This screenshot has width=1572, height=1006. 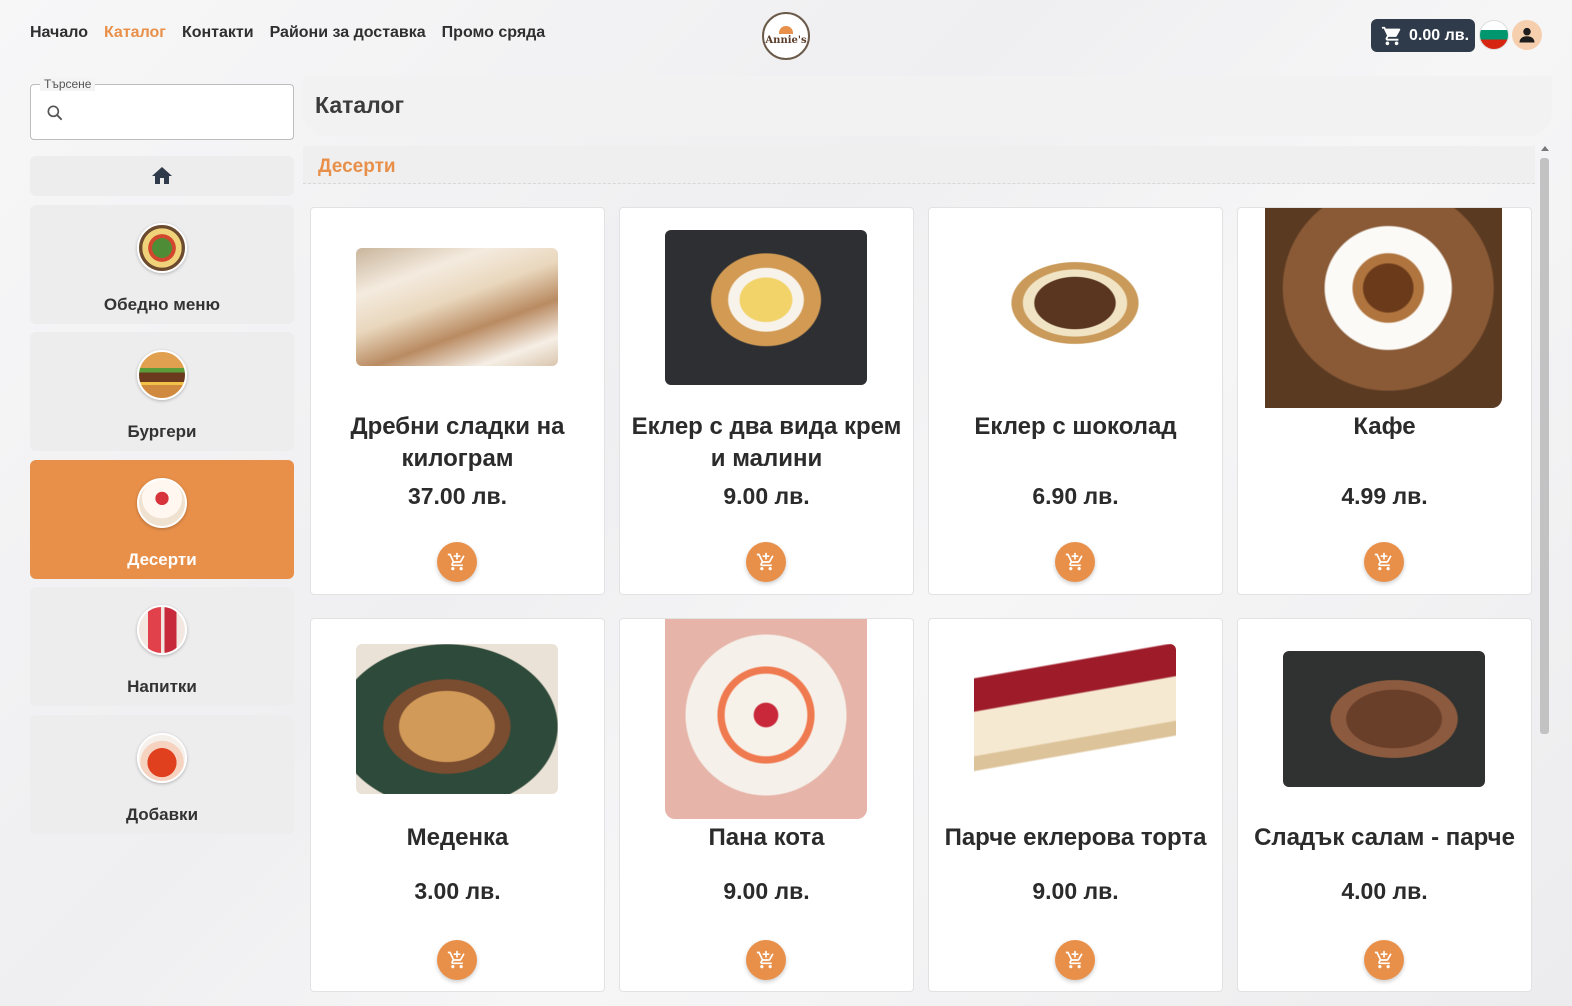 I want to click on product-name: Дребни сладки на килограм, so click(x=457, y=442).